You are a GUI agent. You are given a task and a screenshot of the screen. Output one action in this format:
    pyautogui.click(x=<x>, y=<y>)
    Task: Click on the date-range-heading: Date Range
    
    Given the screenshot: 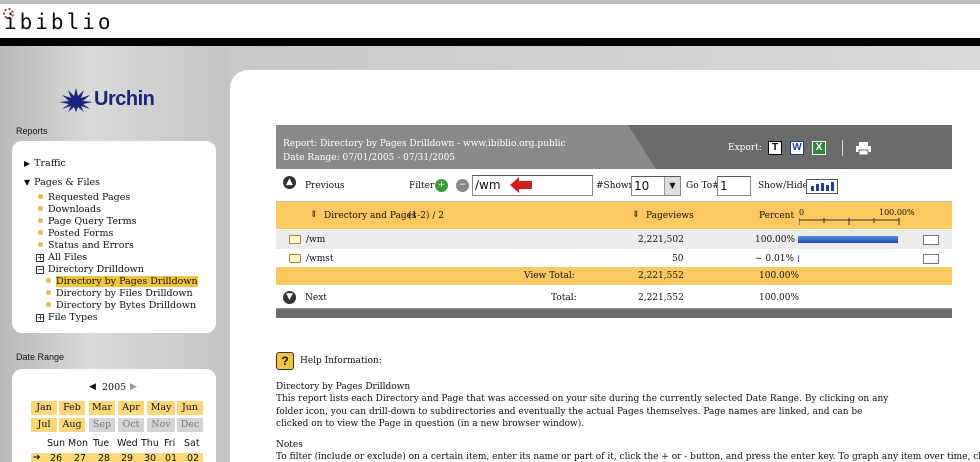 What is the action you would take?
    pyautogui.click(x=40, y=357)
    